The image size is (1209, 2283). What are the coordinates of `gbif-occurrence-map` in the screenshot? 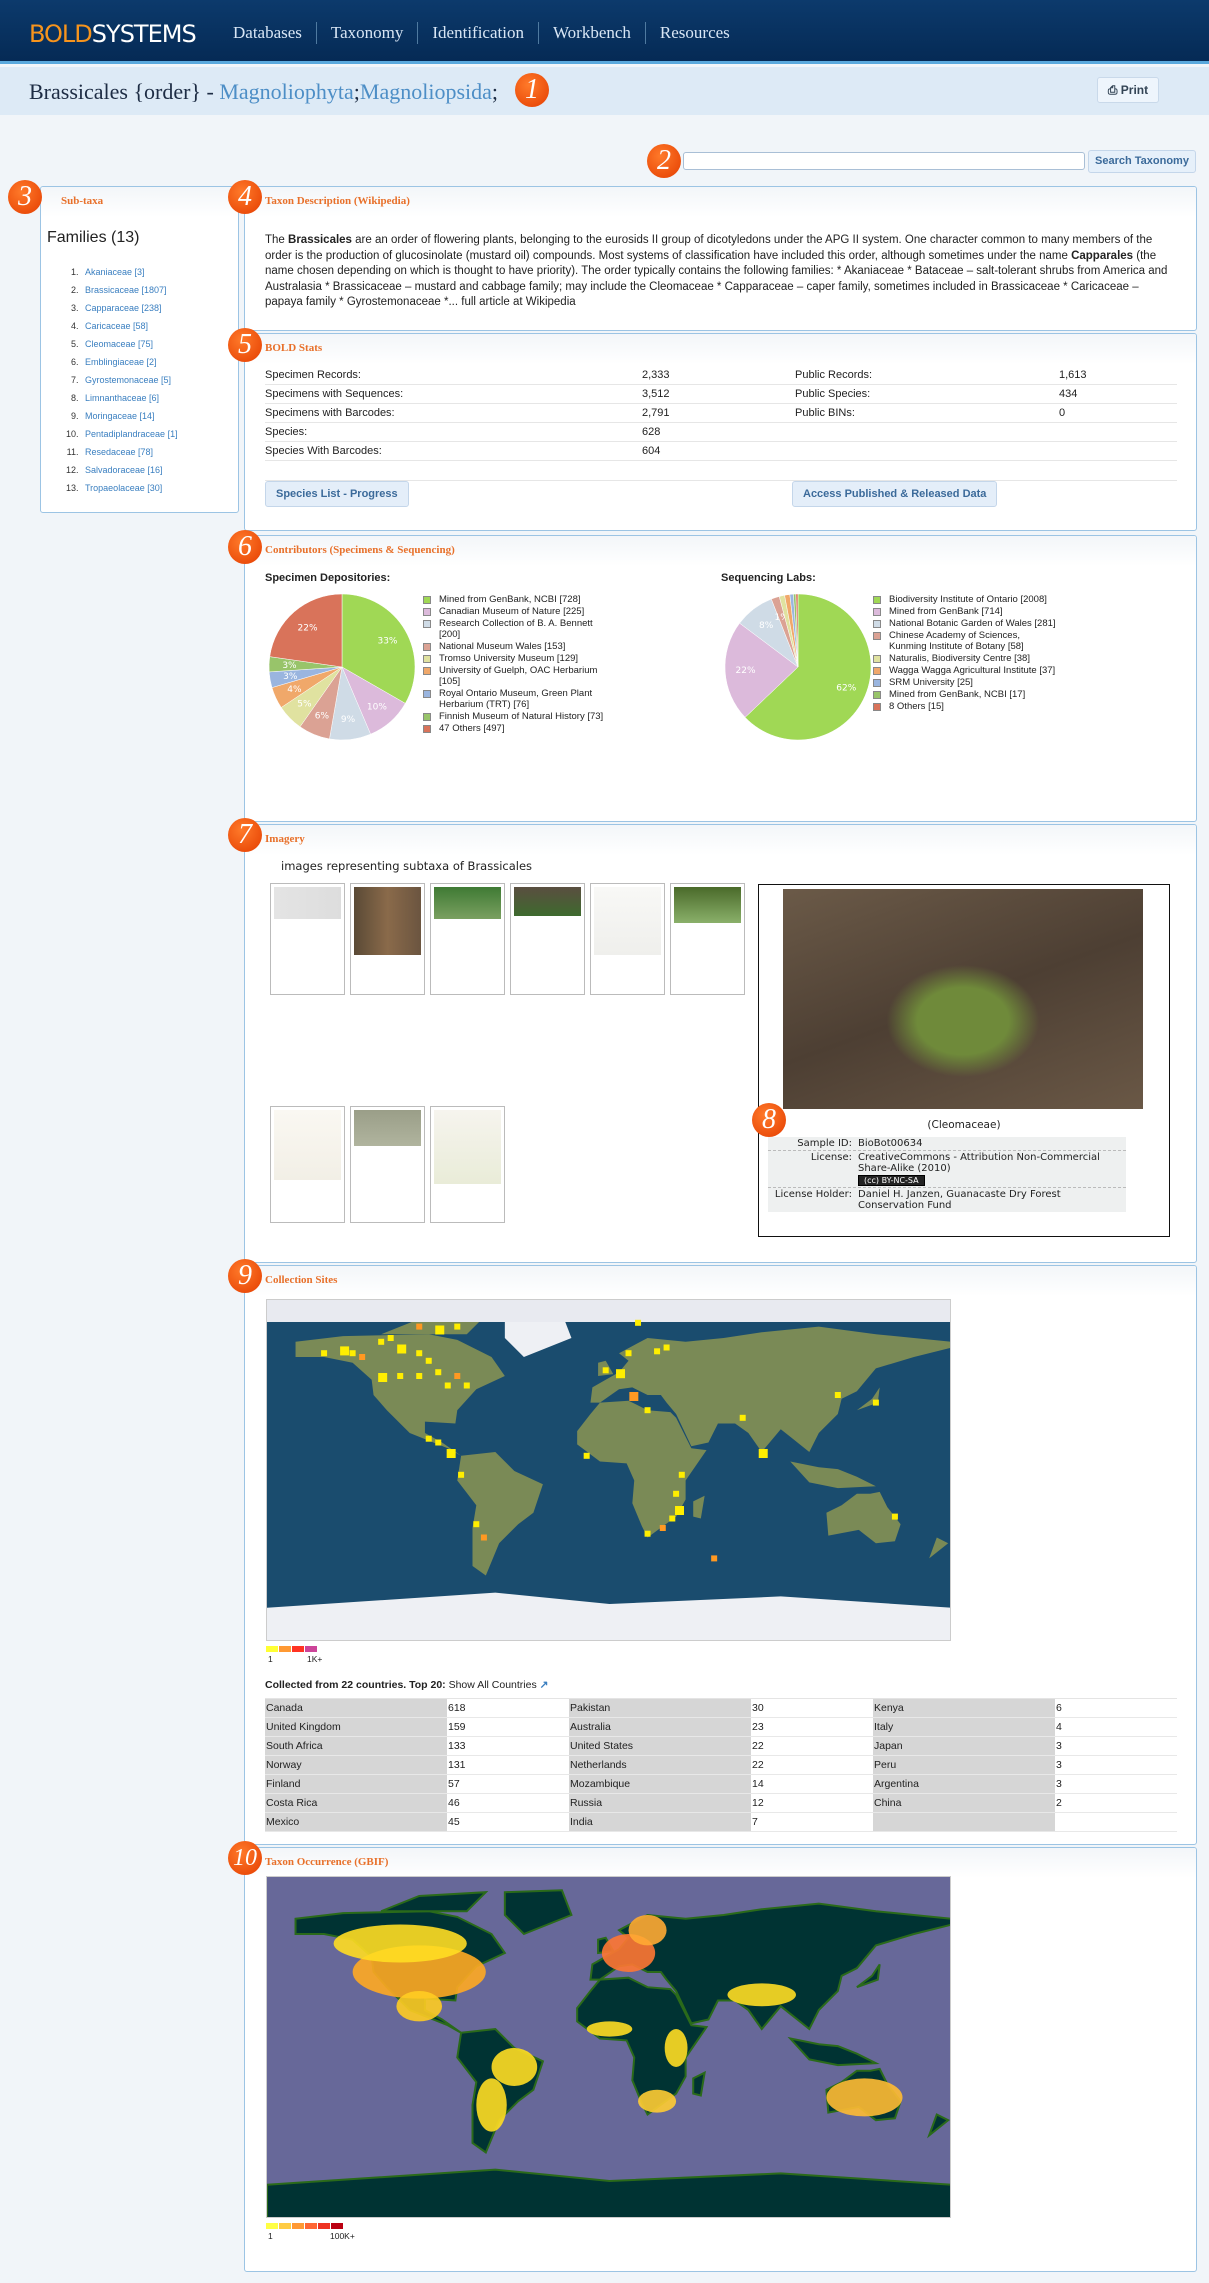 It's located at (608, 2047).